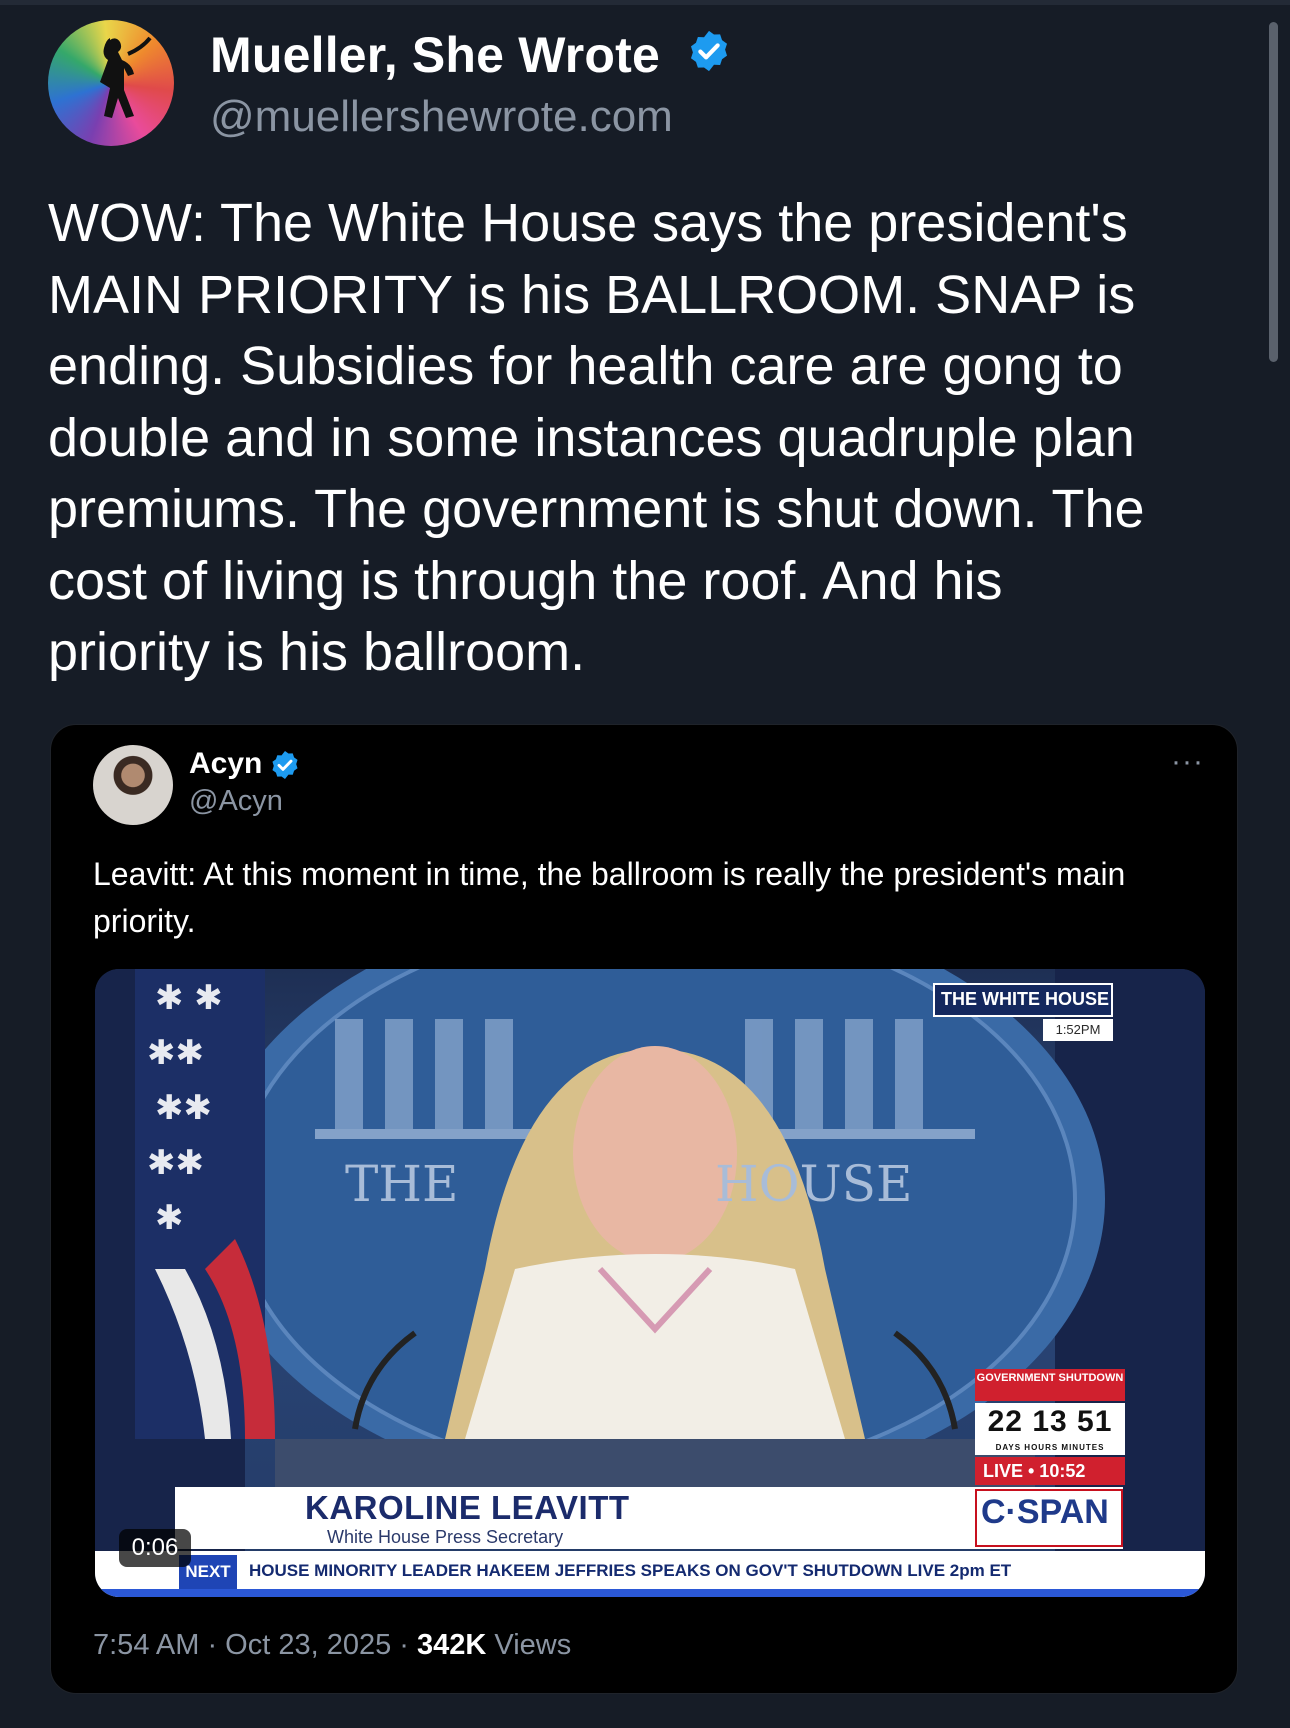  Describe the element at coordinates (441, 117) in the screenshot. I see `author-handle: @muellershewrote.com` at that location.